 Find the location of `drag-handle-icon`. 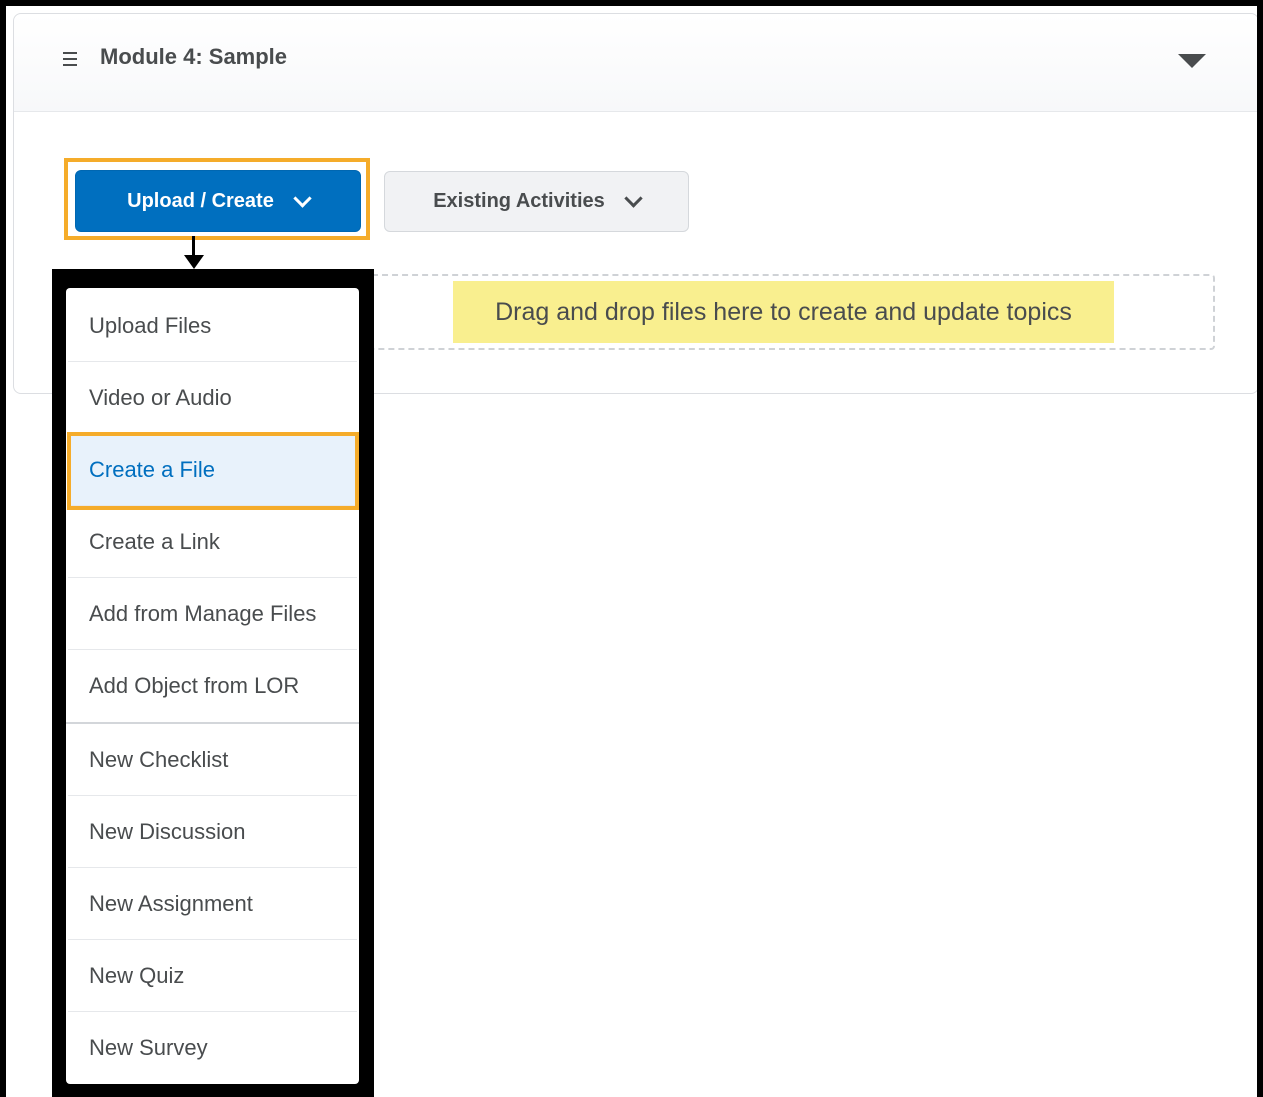

drag-handle-icon is located at coordinates (70, 59).